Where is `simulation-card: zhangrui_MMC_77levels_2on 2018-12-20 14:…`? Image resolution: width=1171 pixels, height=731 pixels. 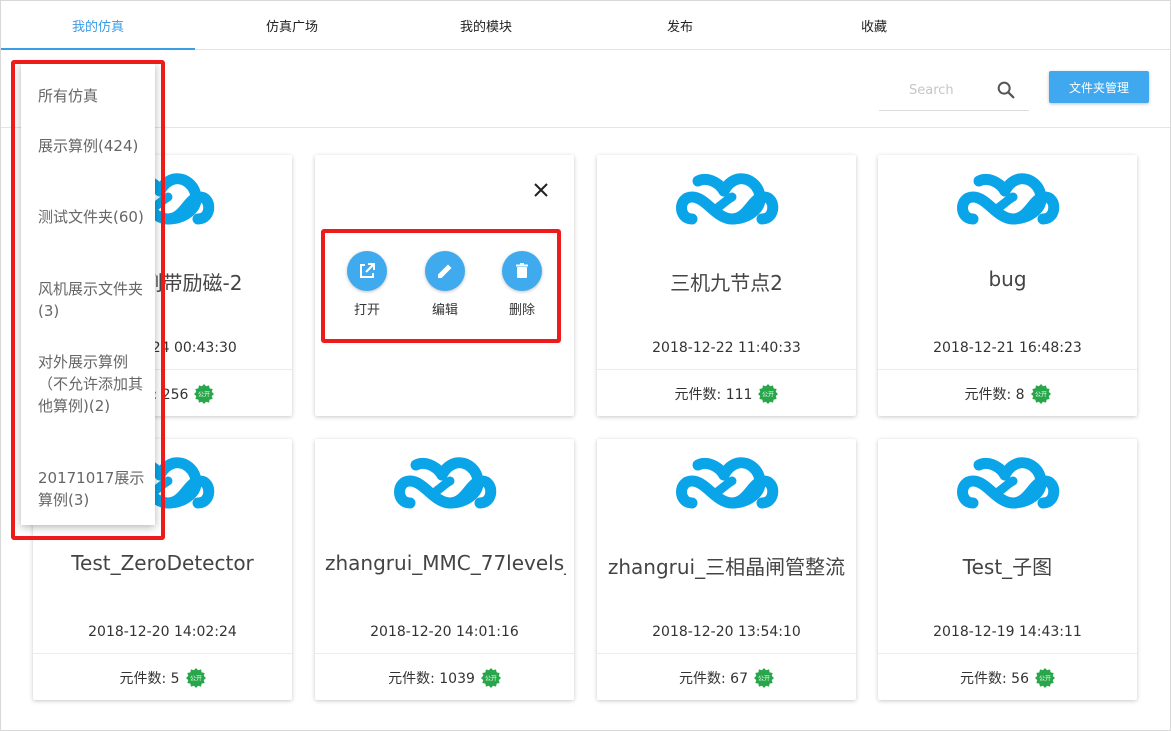 simulation-card: zhangrui_MMC_77levels_2on 2018-12-20 14:… is located at coordinates (444, 569).